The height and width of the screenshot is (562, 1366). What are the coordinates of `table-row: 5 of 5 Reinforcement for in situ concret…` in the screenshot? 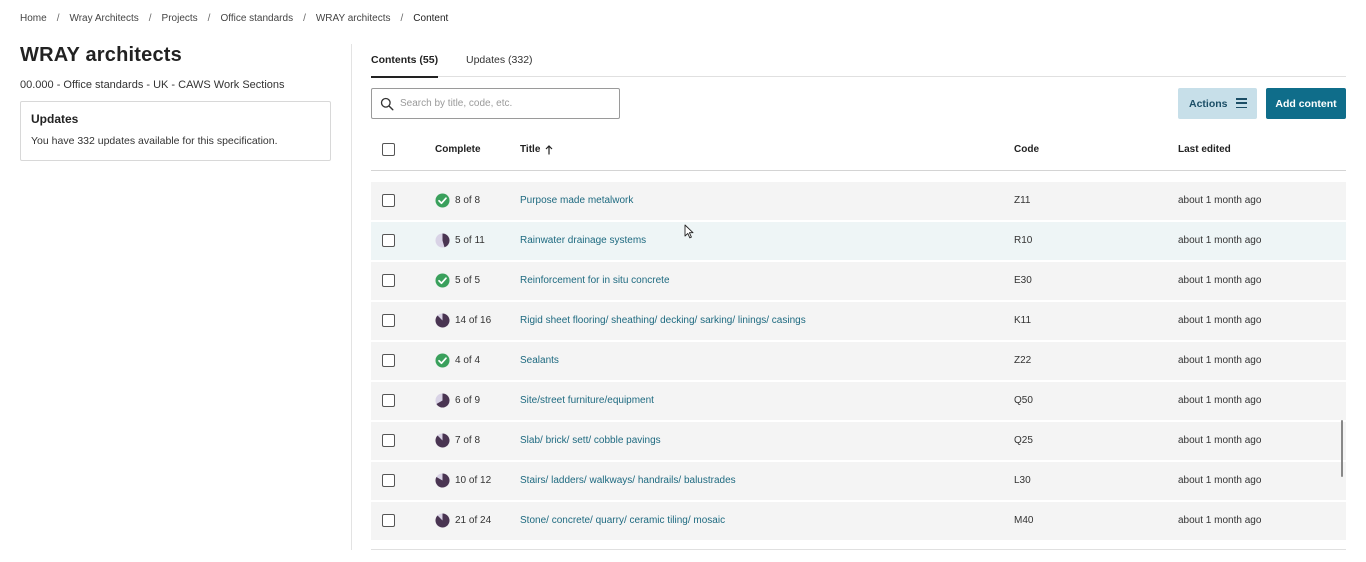 It's located at (858, 281).